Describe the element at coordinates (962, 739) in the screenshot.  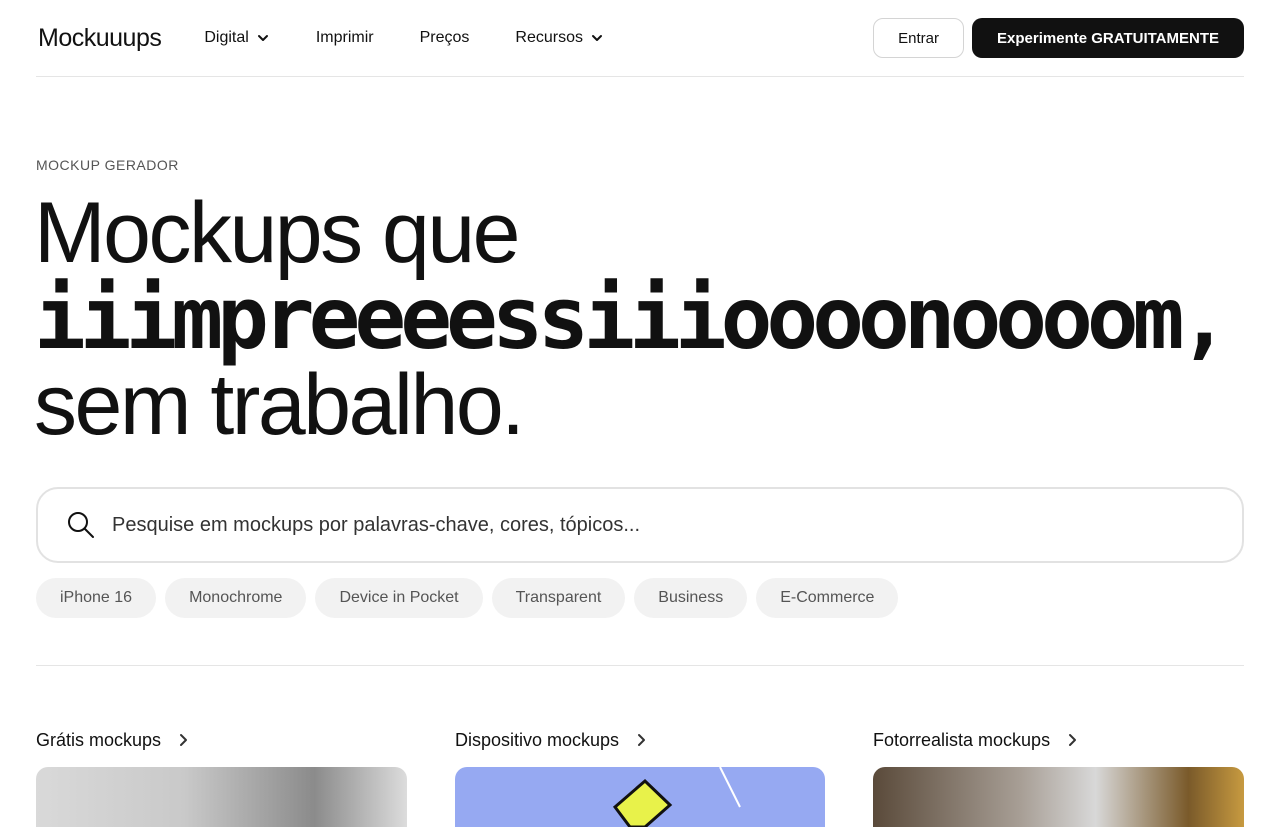
I see `category-title: Fotorrealista mockups` at that location.